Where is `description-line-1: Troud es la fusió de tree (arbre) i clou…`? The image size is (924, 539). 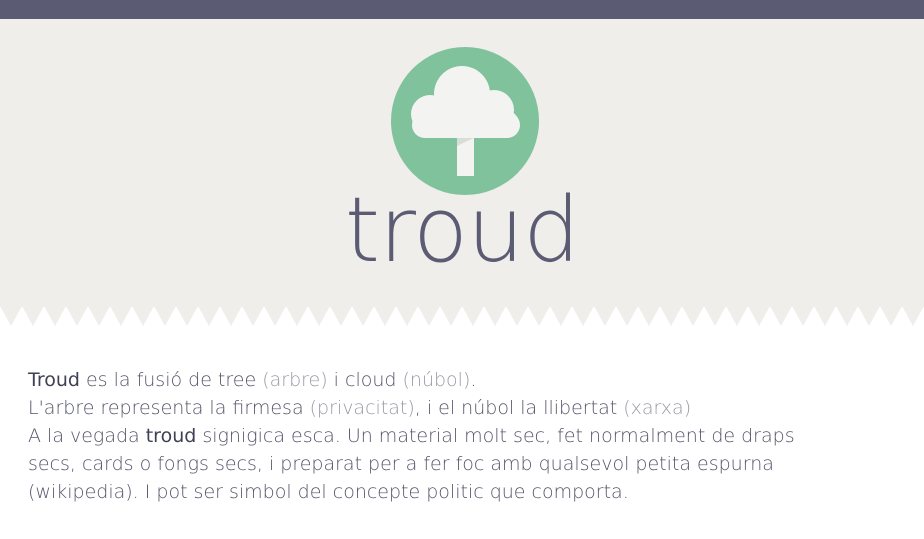
description-line-1: Troud es la fusió de tree (arbre) i clou… is located at coordinates (252, 380).